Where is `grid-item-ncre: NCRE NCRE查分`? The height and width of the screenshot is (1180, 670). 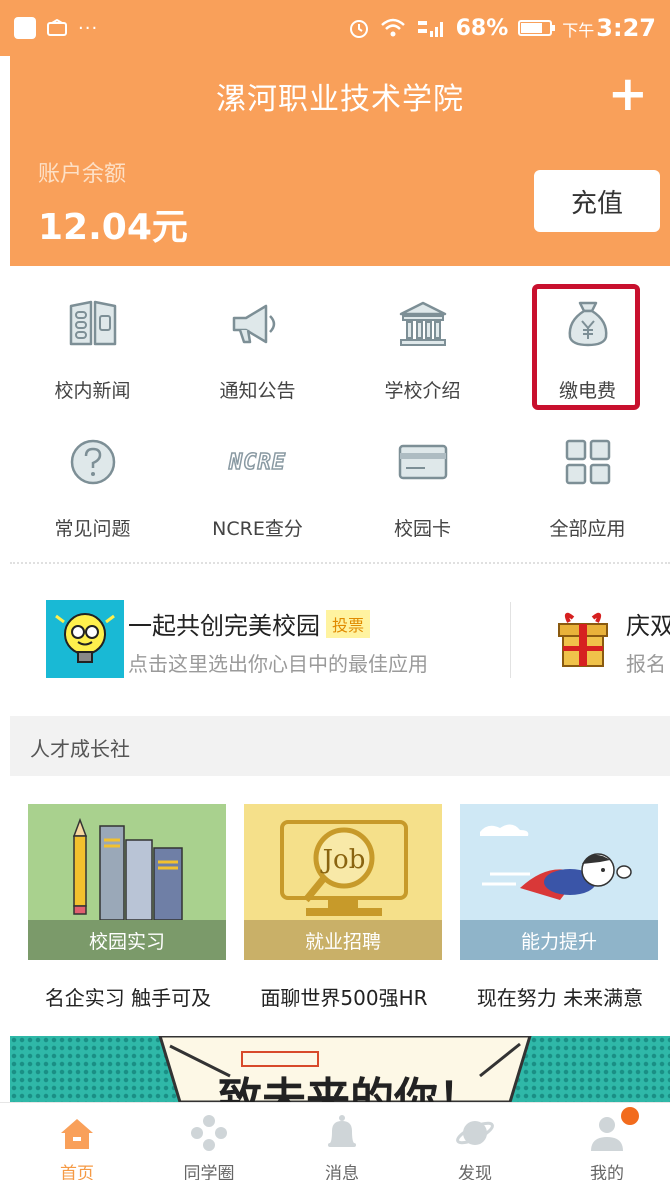
grid-item-ncre: NCRE NCRE查分 is located at coordinates (257, 483).